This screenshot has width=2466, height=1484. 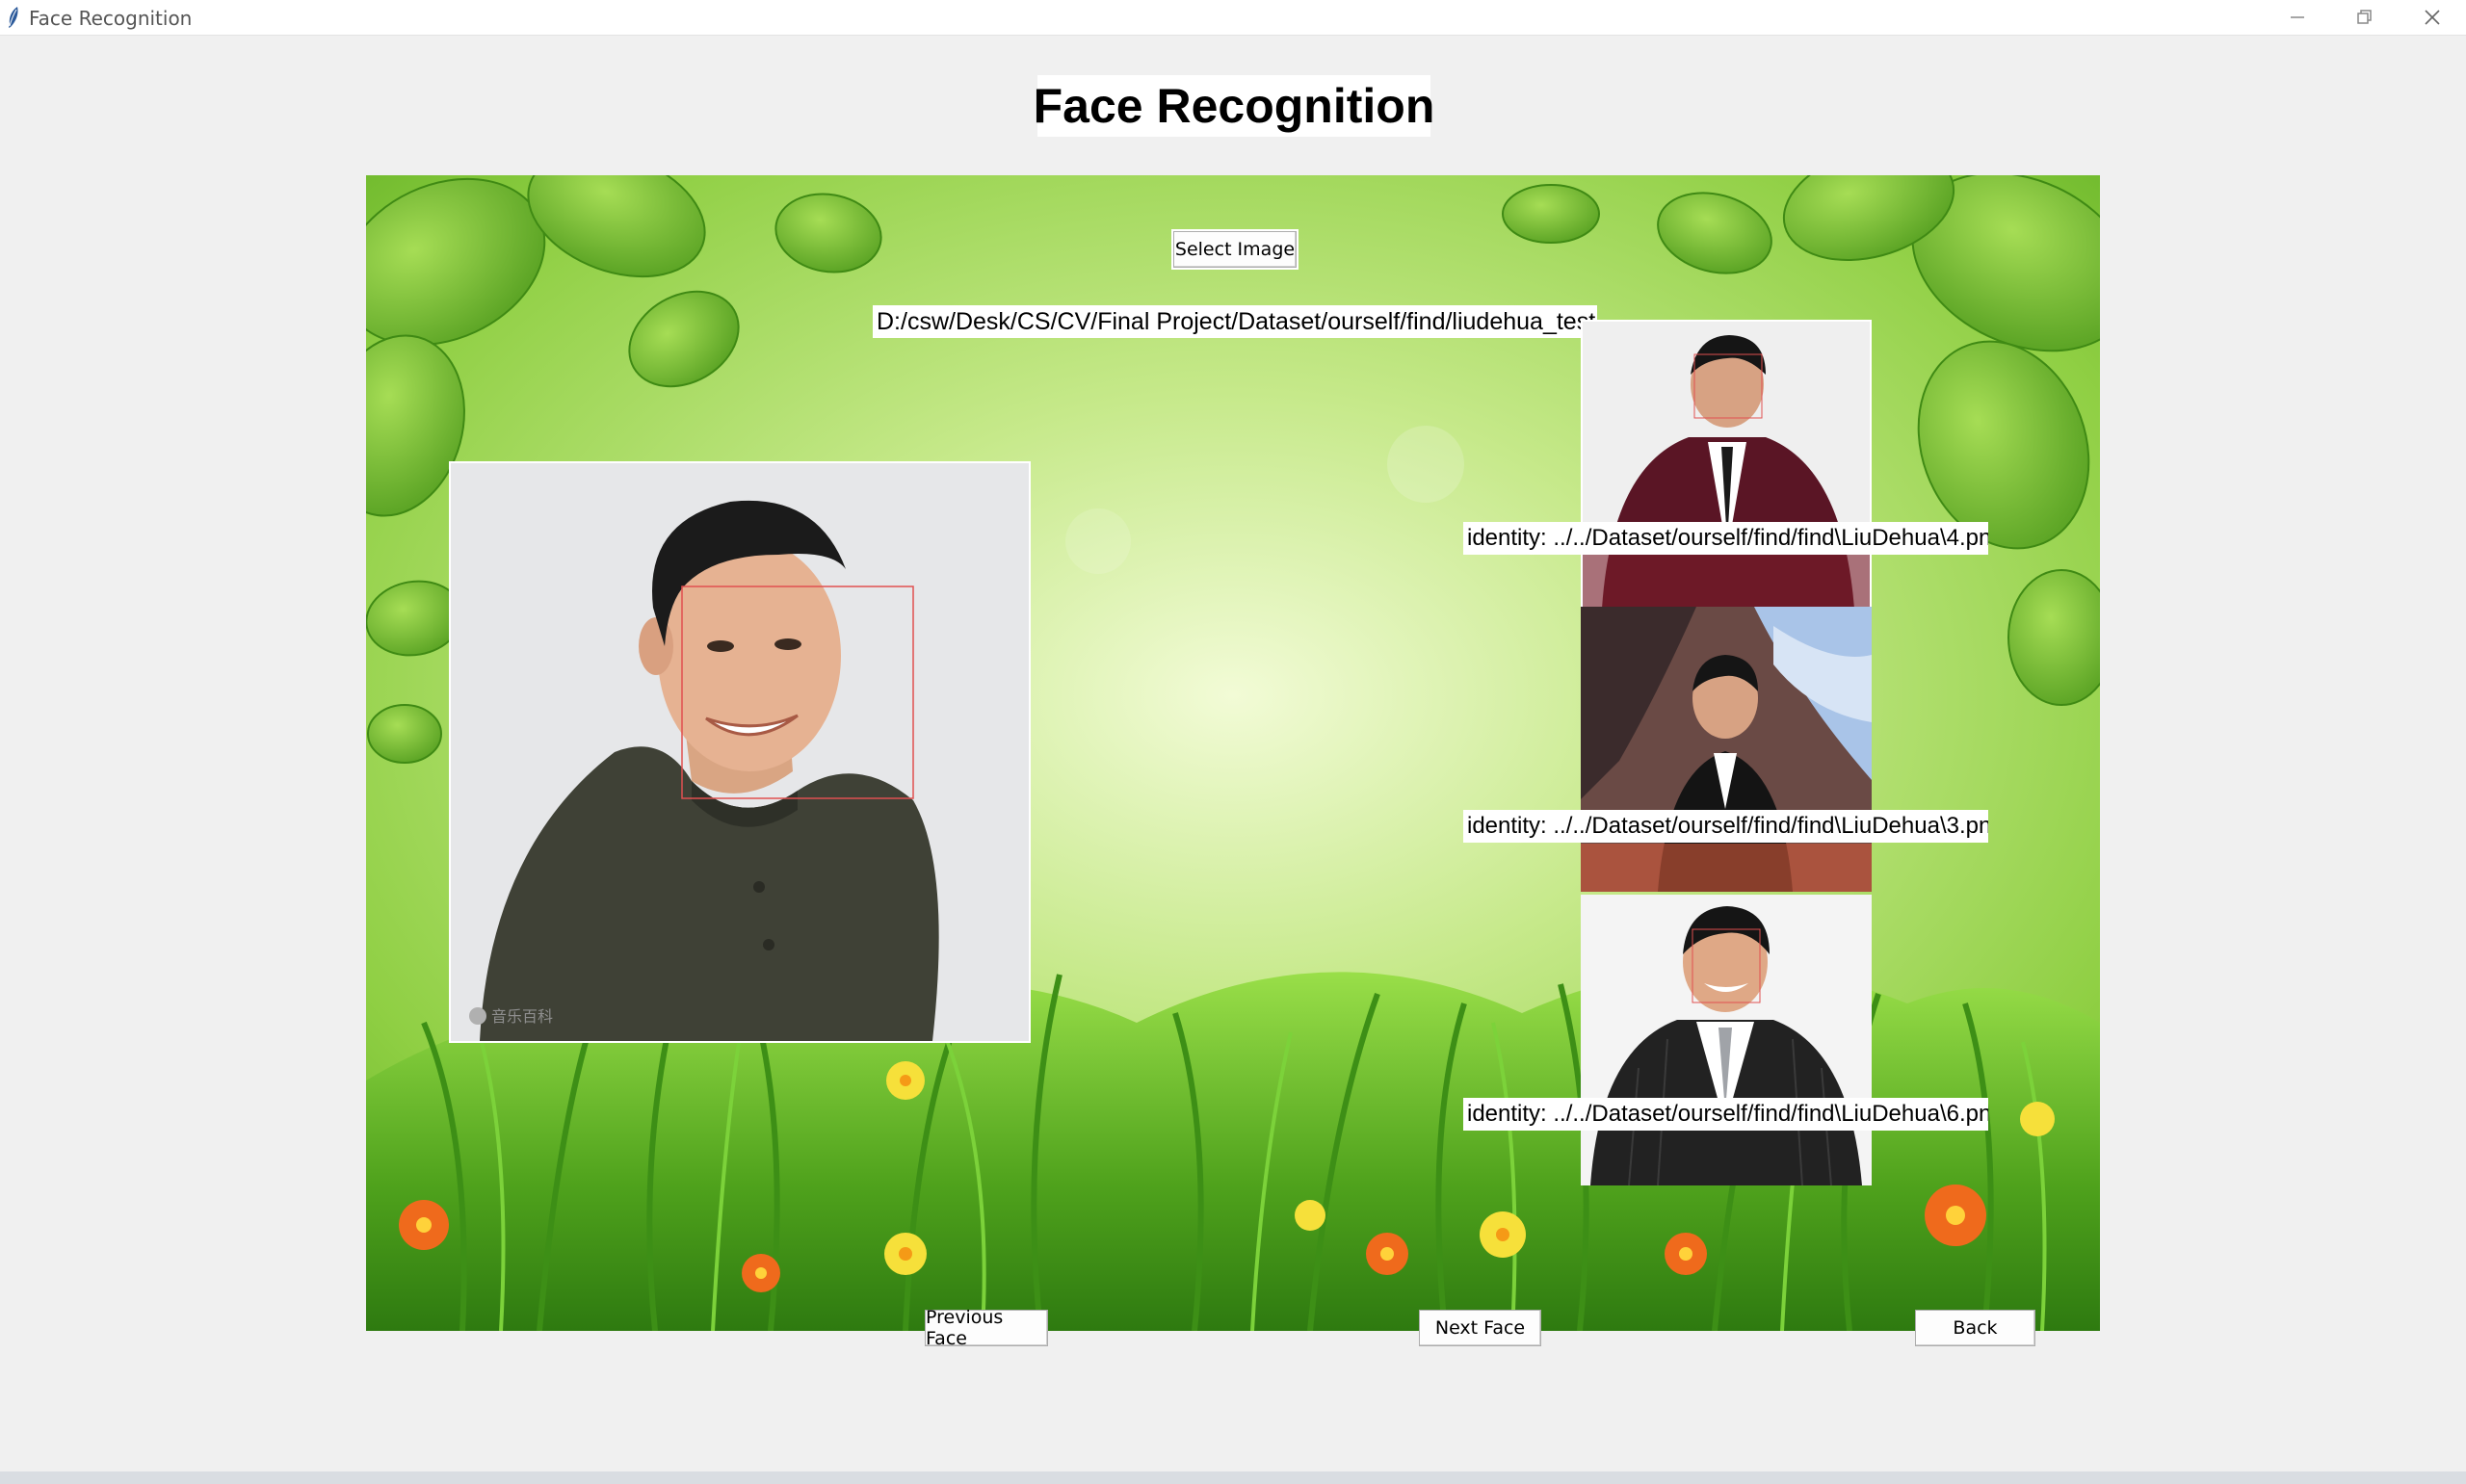 What do you see at coordinates (1975, 1328) in the screenshot?
I see `back-button: Back` at bounding box center [1975, 1328].